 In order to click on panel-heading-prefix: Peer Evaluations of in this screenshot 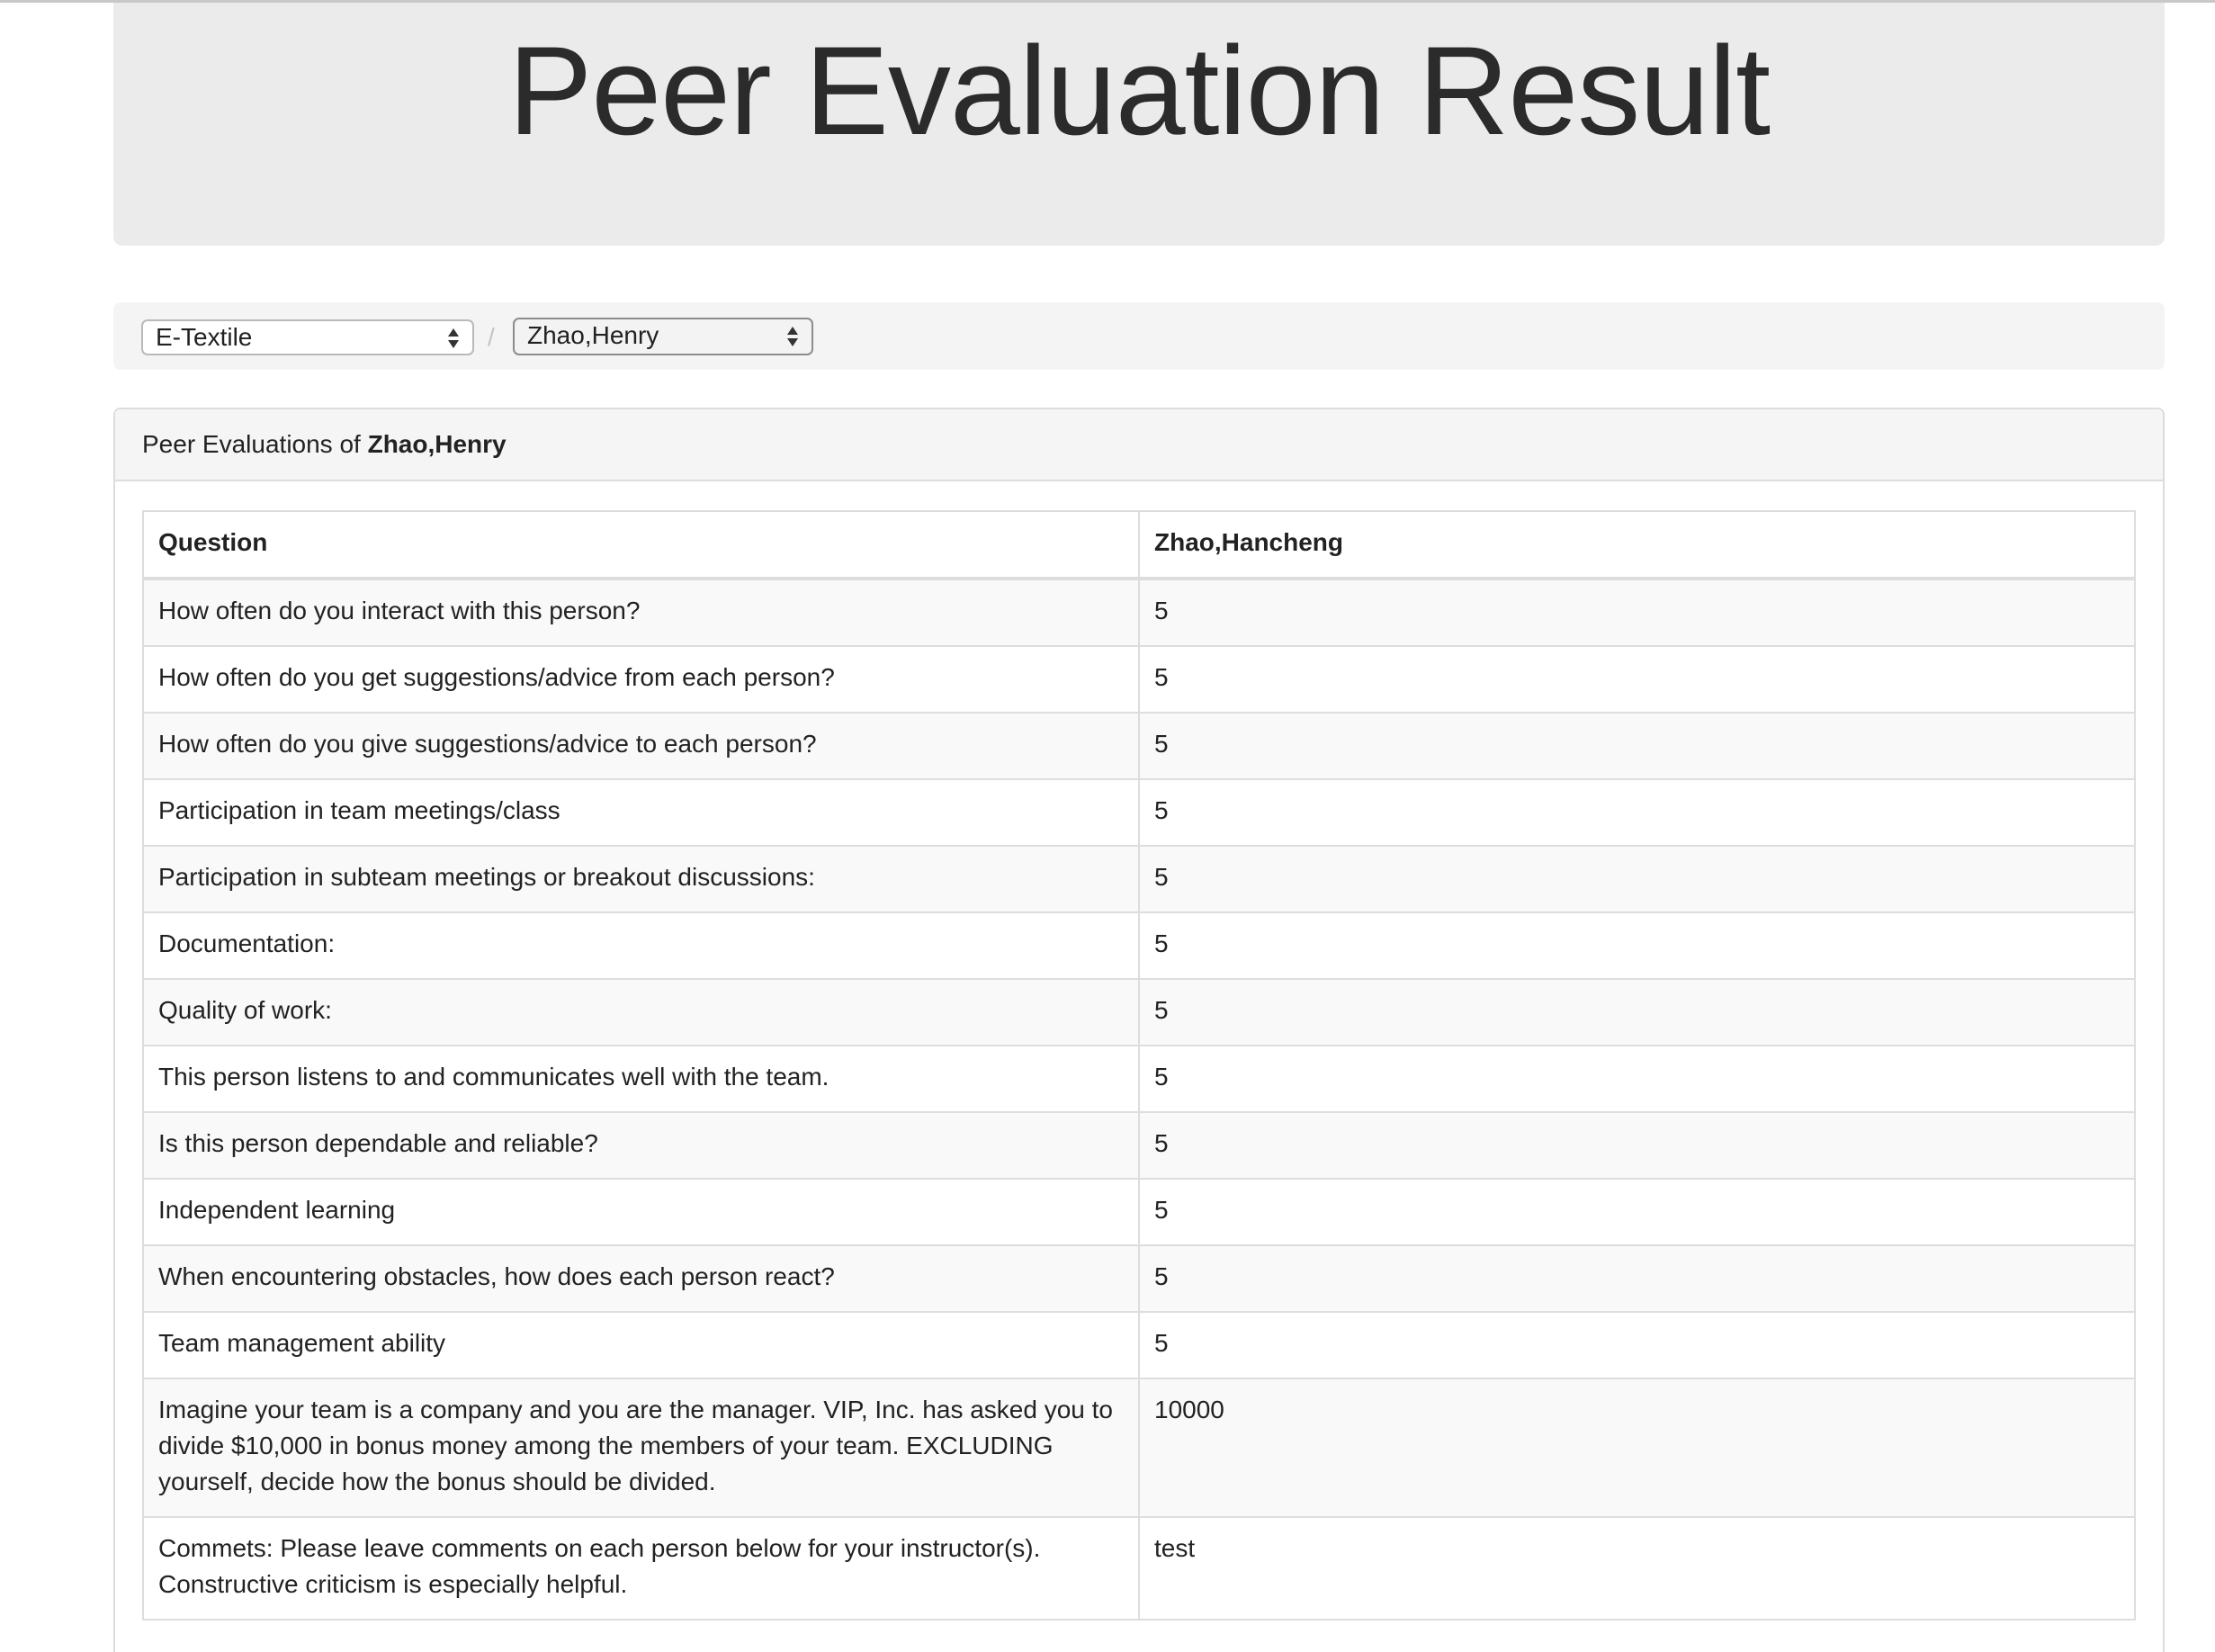, I will do `click(255, 444)`.